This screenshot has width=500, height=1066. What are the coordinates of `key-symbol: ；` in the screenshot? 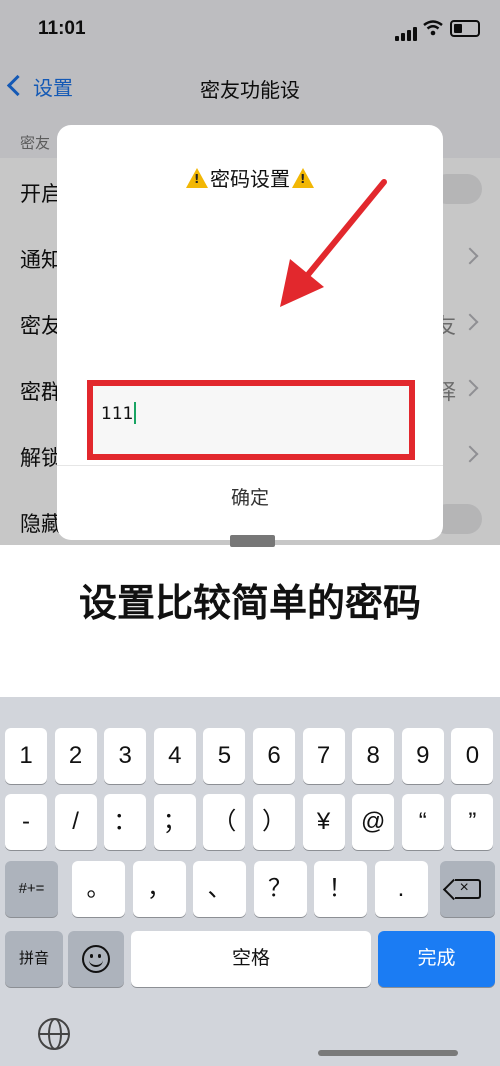 It's located at (174, 822).